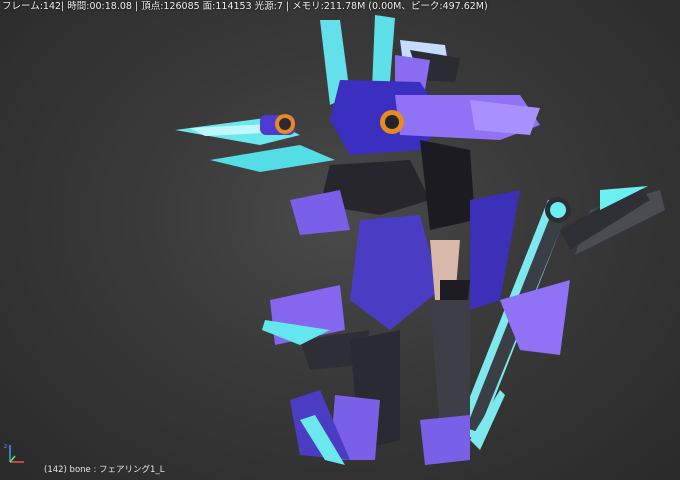 This screenshot has width=680, height=480. I want to click on xyz-axis-gizmo-icon: z, so click(14, 453).